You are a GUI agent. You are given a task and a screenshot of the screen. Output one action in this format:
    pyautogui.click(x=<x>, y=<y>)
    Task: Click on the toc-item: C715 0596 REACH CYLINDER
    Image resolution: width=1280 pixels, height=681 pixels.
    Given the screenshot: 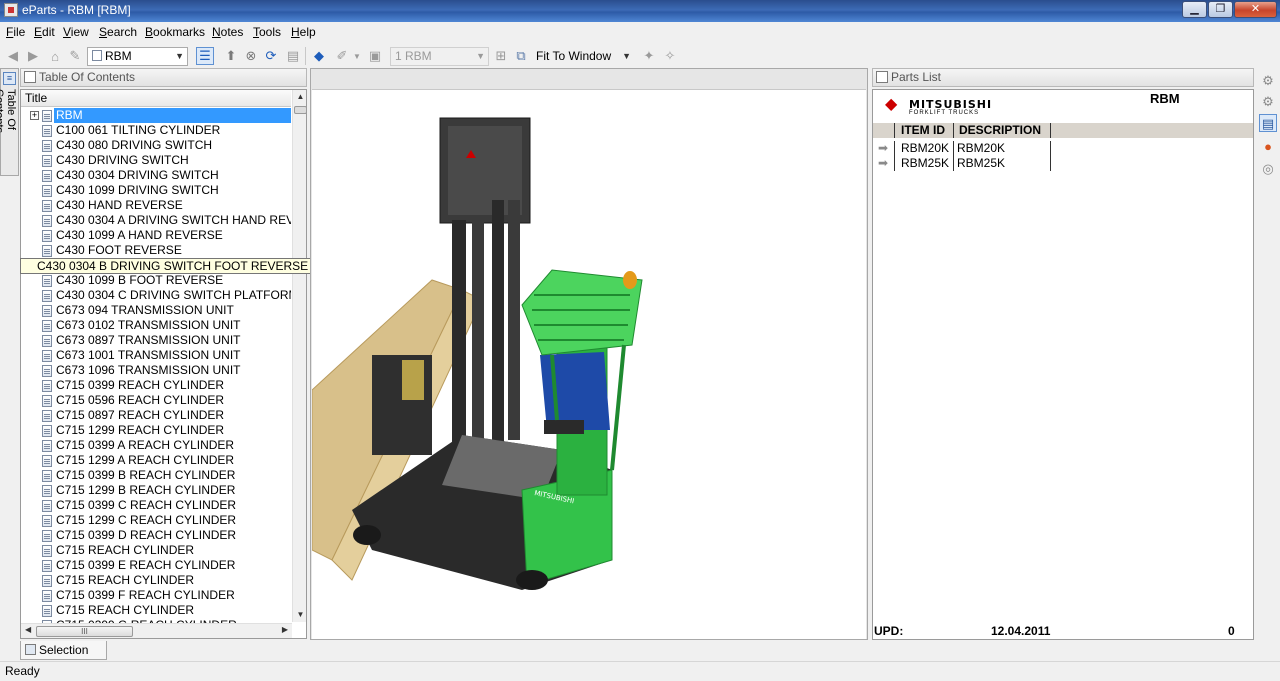 What is the action you would take?
    pyautogui.click(x=156, y=400)
    